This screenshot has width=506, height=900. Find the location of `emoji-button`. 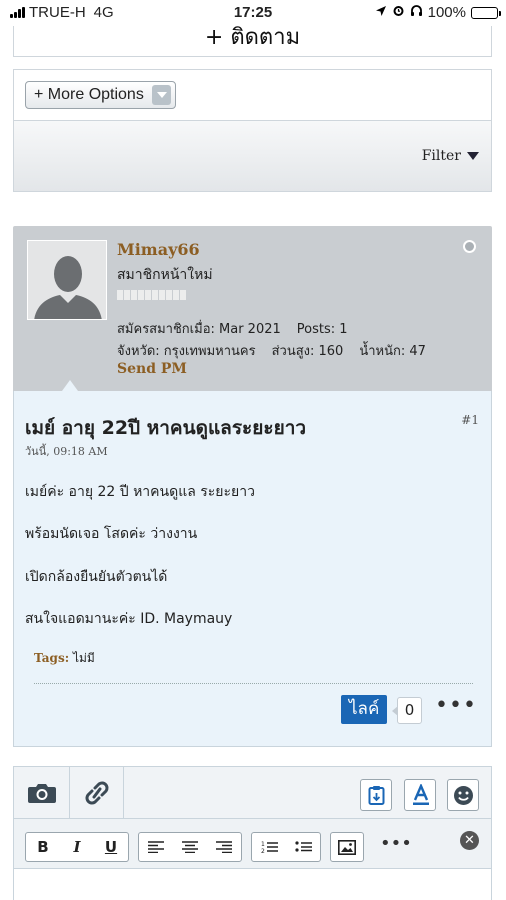

emoji-button is located at coordinates (463, 795).